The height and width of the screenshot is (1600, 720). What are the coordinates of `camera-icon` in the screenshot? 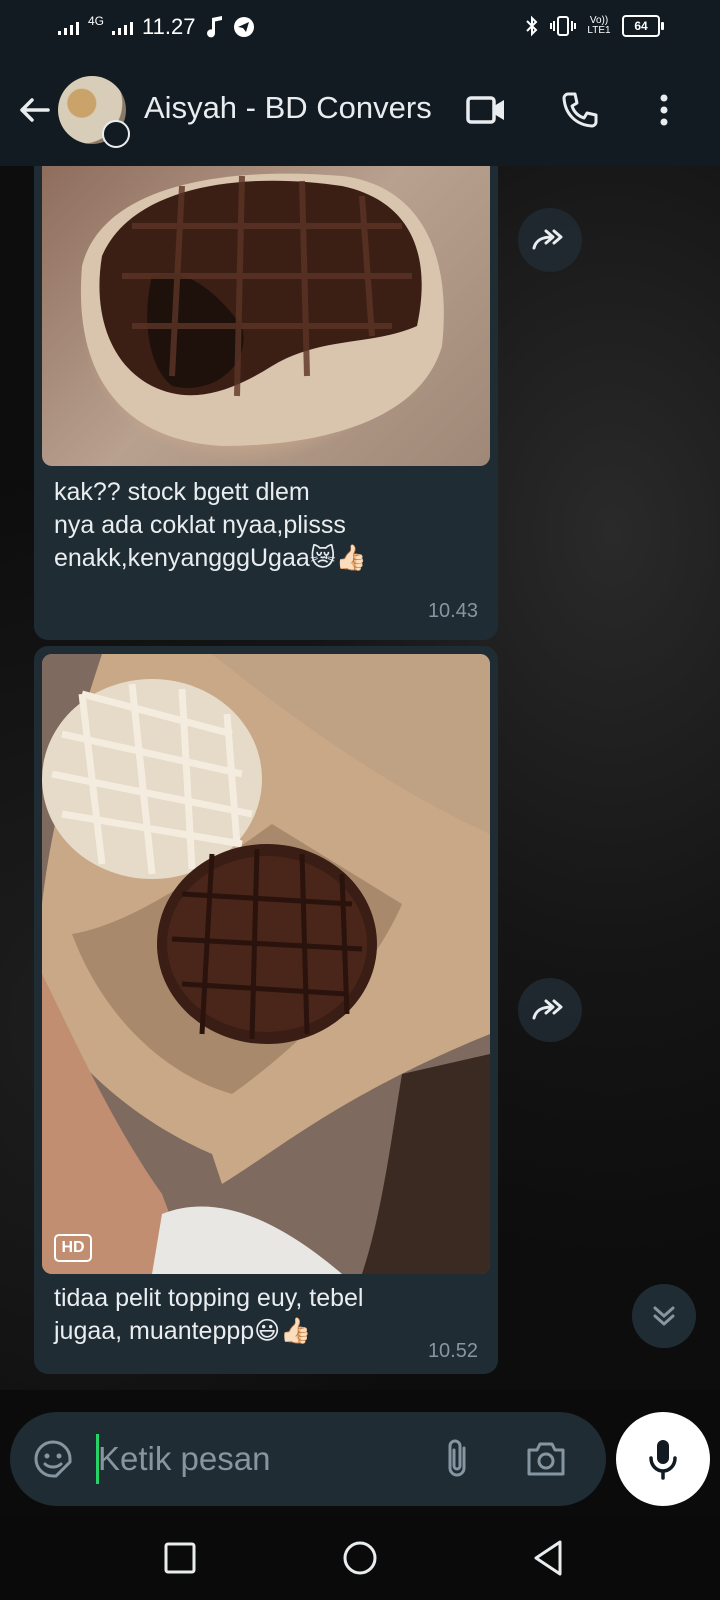 It's located at (546, 1459).